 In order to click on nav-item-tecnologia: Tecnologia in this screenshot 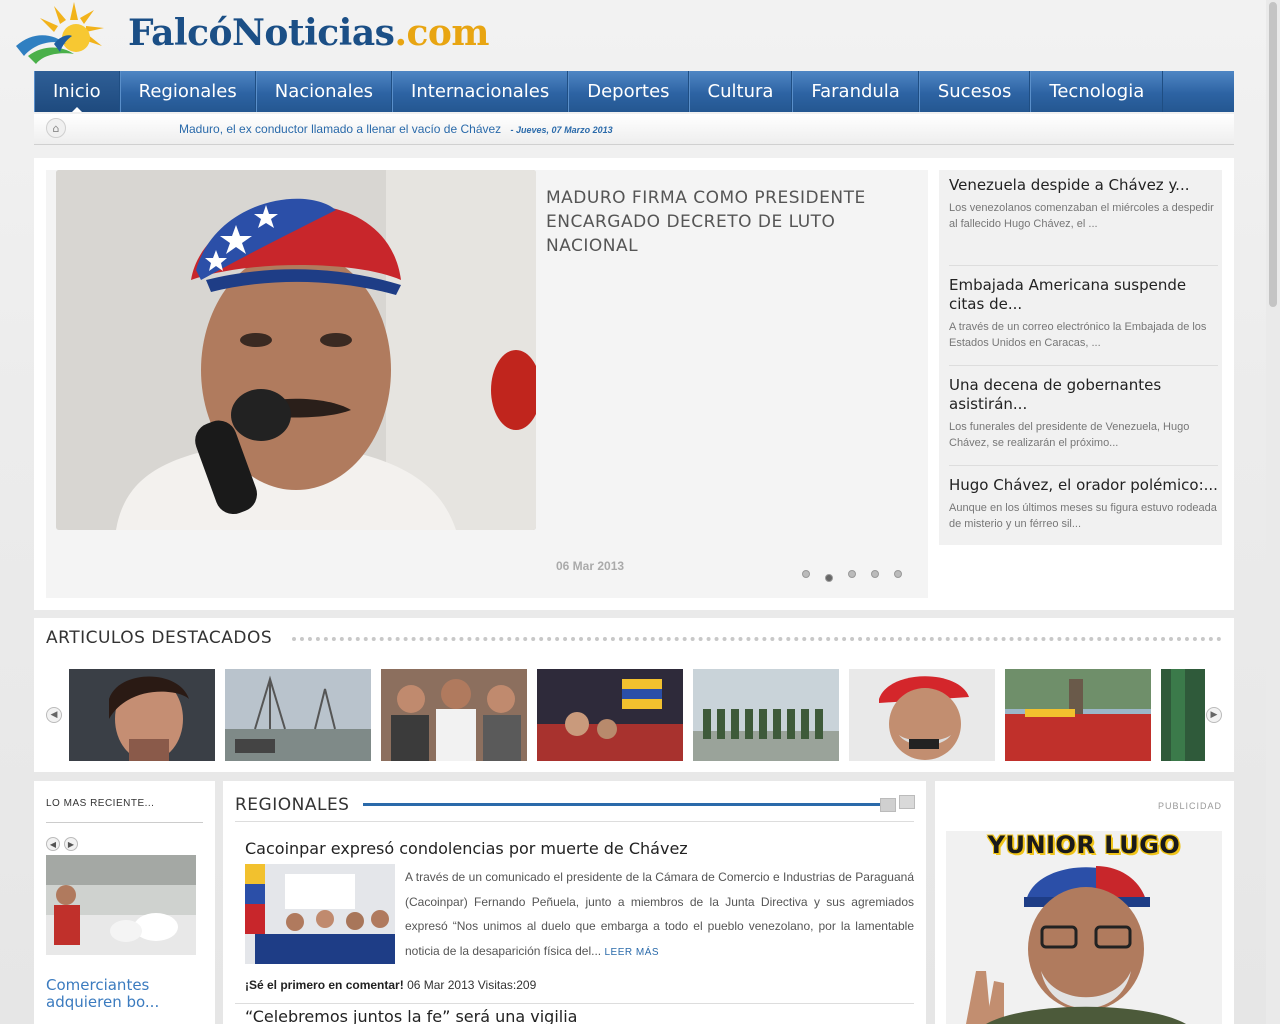, I will do `click(1097, 91)`.